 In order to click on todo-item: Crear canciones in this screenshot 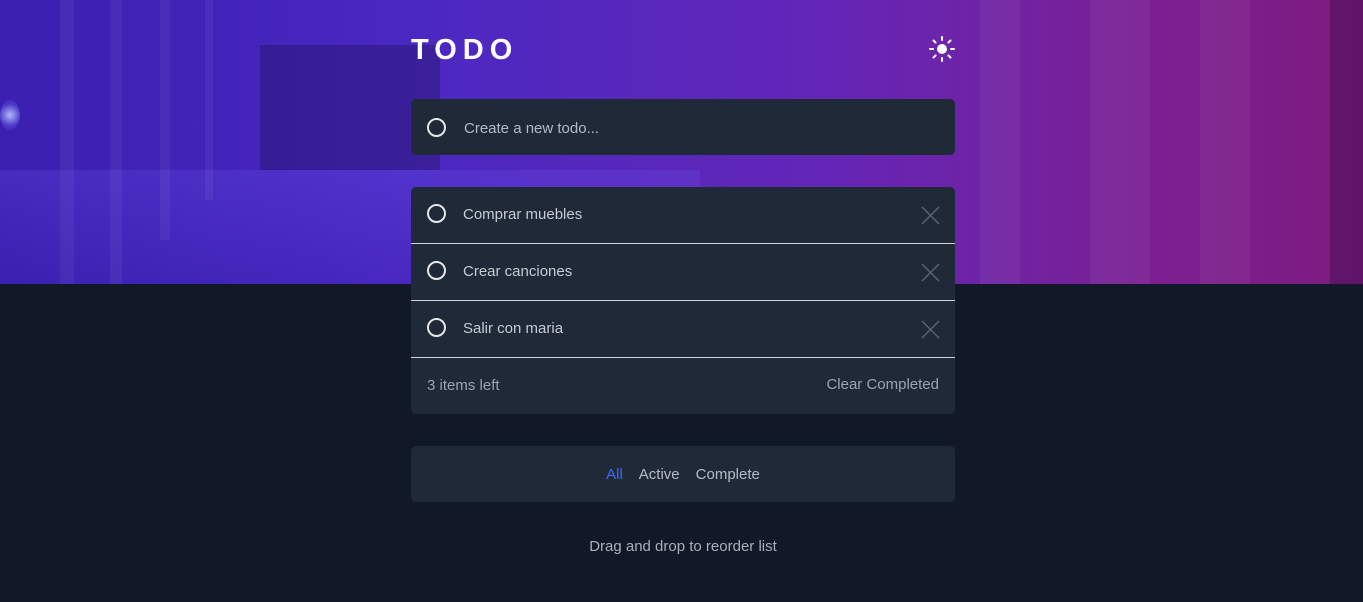, I will do `click(683, 272)`.